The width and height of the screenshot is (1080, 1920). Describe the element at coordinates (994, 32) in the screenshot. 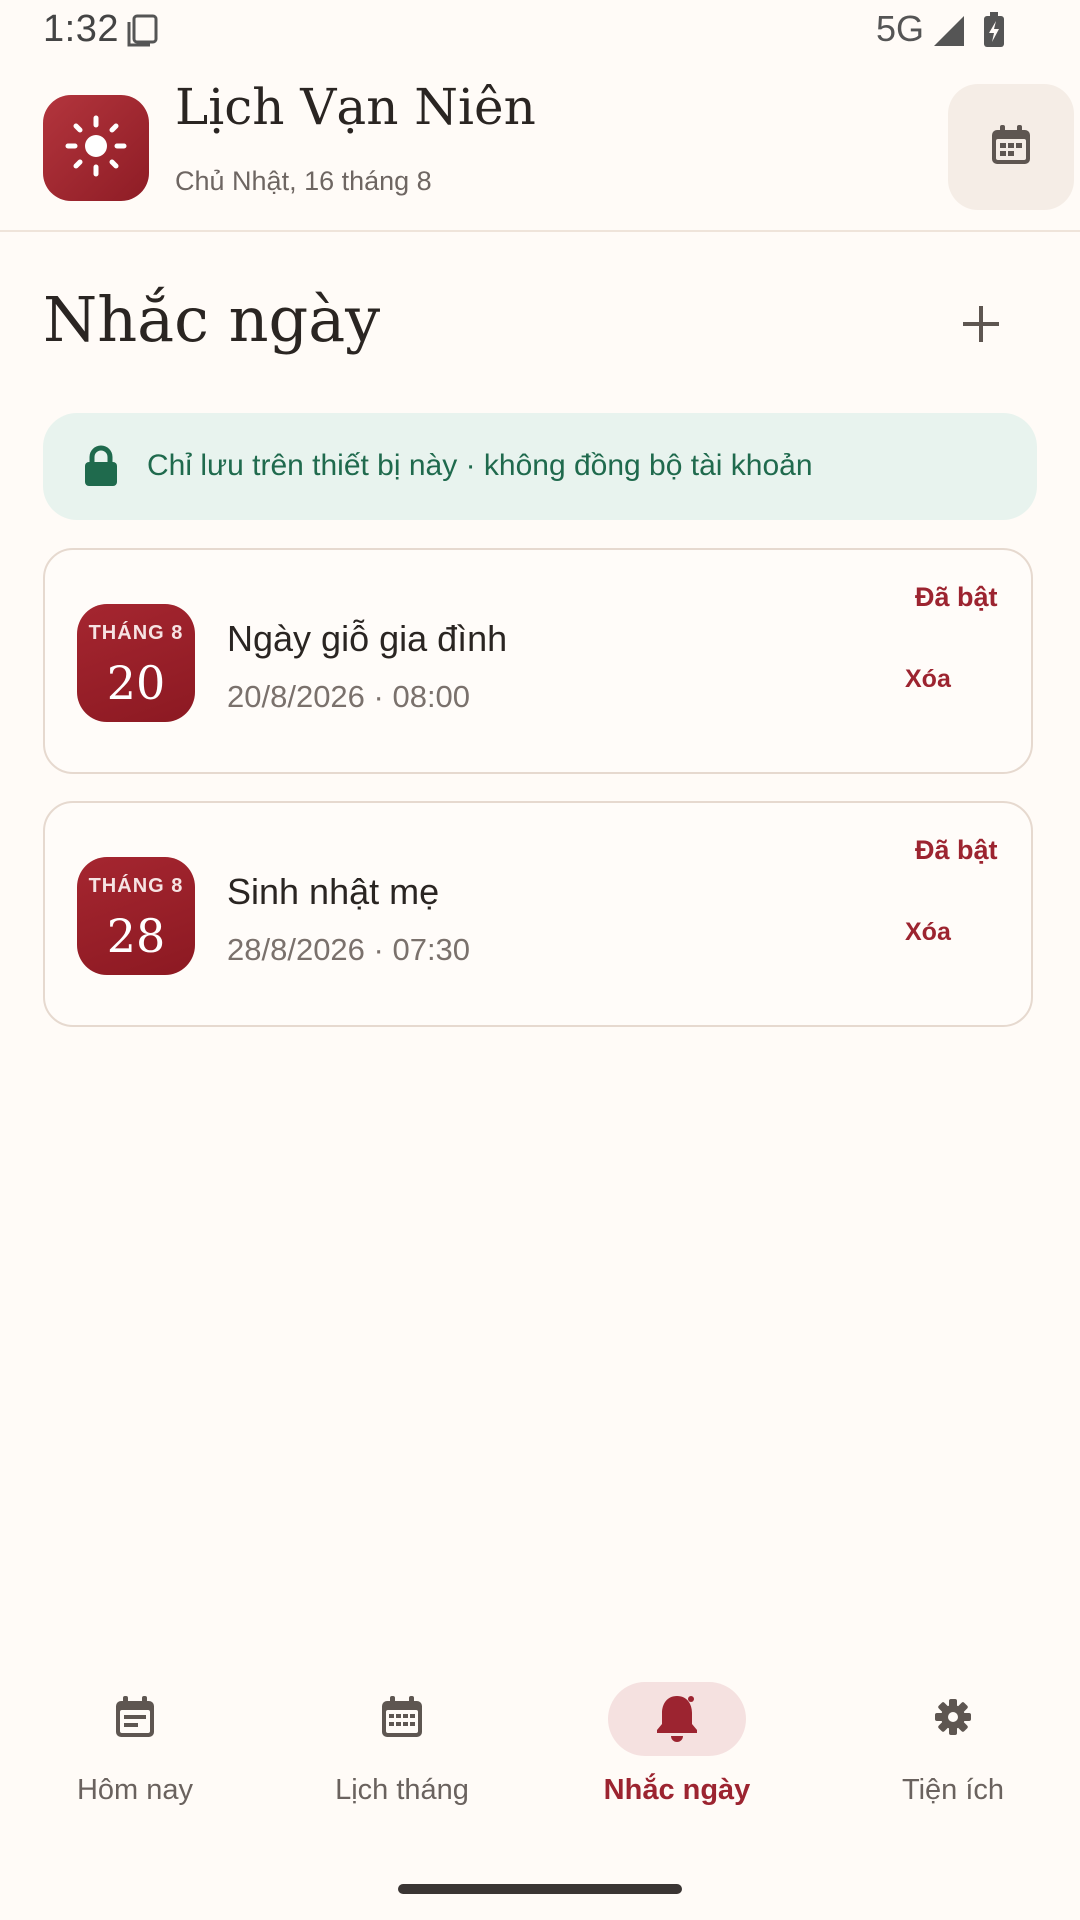

I see `battery-icon` at that location.